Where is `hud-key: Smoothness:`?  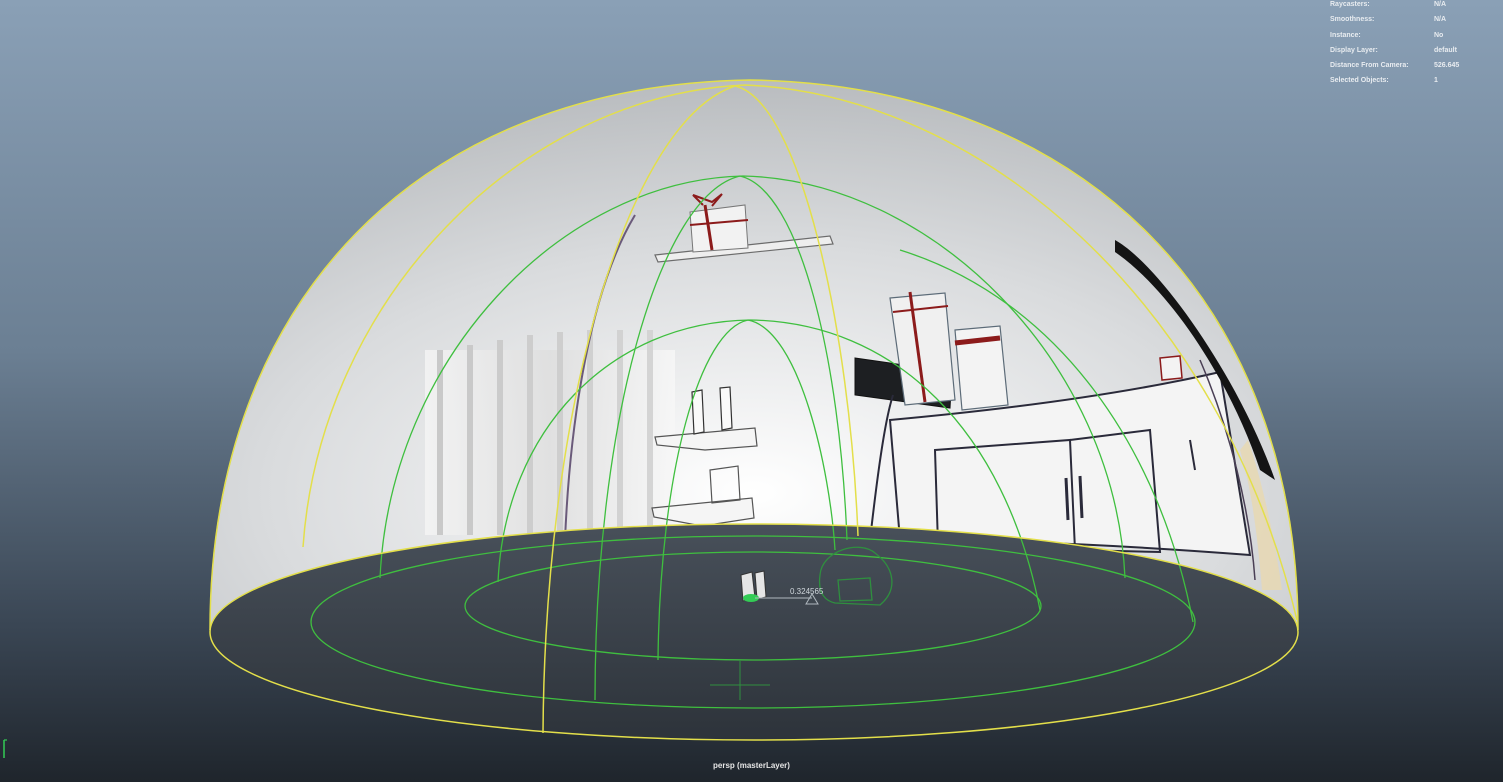
hud-key: Smoothness: is located at coordinates (1352, 20).